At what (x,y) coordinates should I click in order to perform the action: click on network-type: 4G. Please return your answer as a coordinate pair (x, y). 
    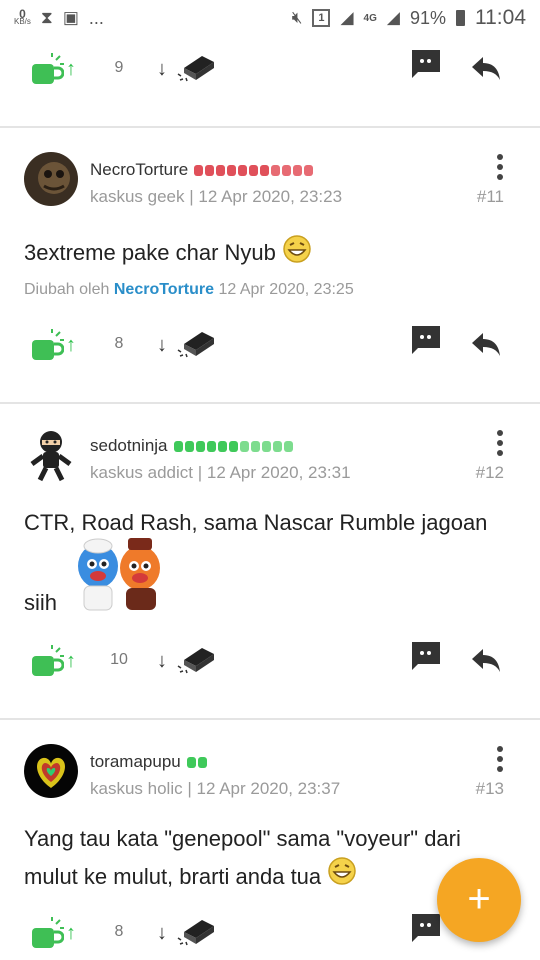
    Looking at the image, I should click on (370, 18).